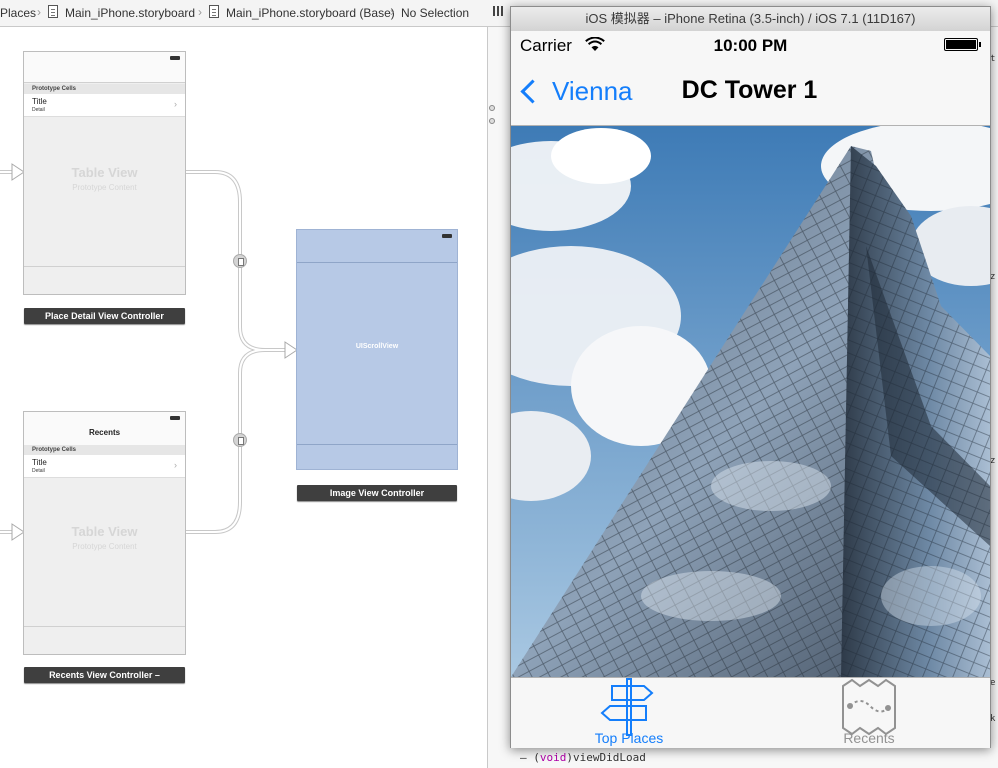 This screenshot has width=998, height=768. I want to click on nav-title: DC Tower 1, so click(749, 90).